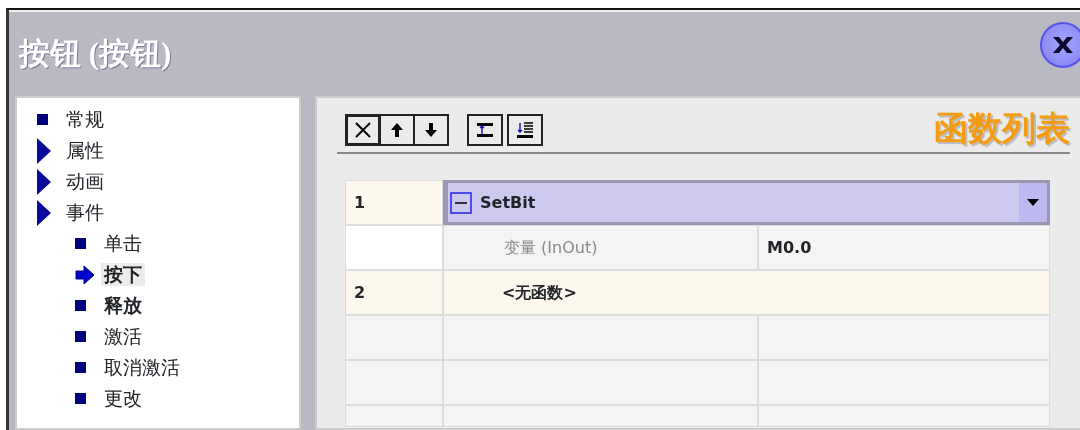  What do you see at coordinates (746, 202) in the screenshot?
I see `function-cell: SetBit` at bounding box center [746, 202].